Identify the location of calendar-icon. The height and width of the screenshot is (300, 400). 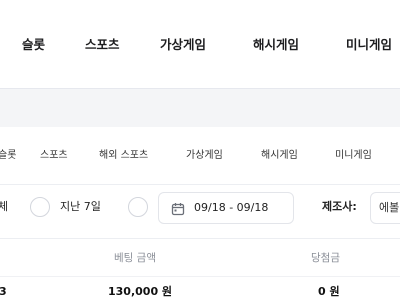
(178, 209).